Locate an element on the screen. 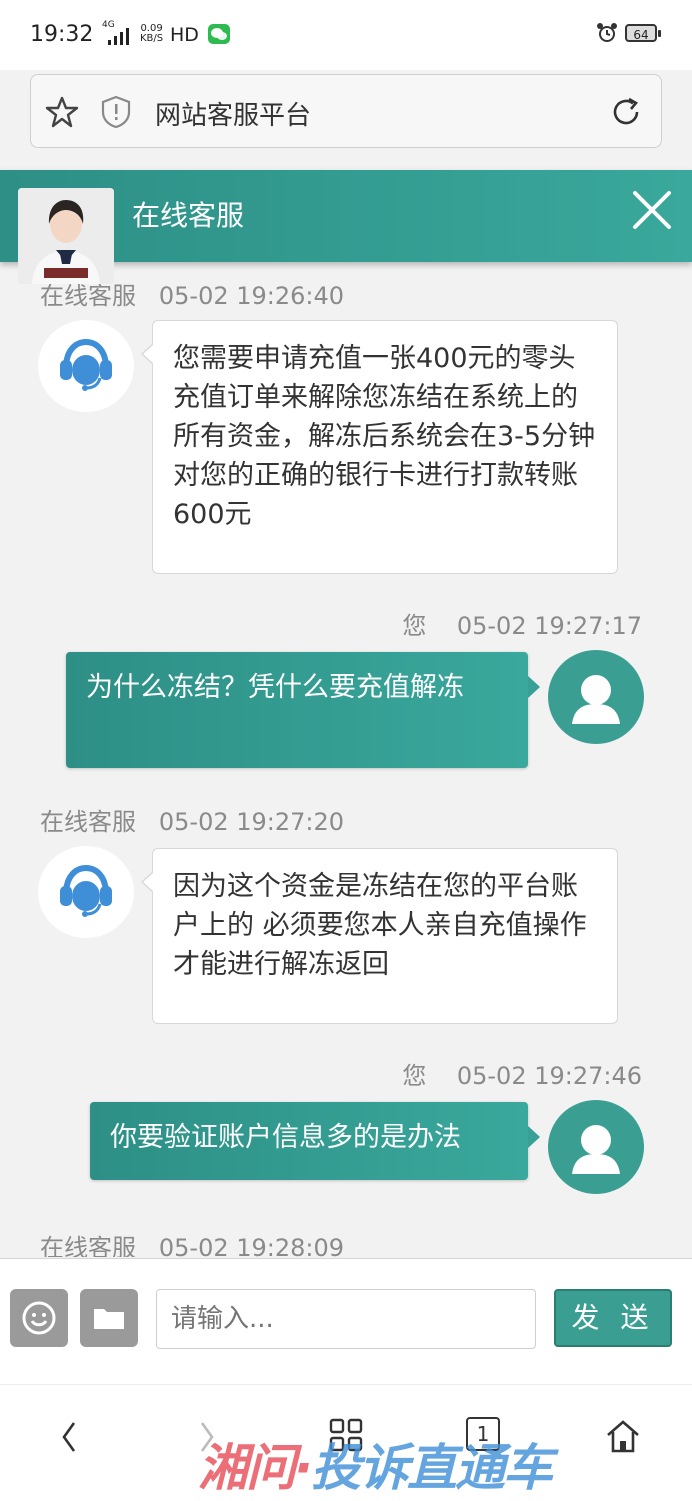 The image size is (692, 1501). chat-input-bar: 发 送 is located at coordinates (346, 1321).